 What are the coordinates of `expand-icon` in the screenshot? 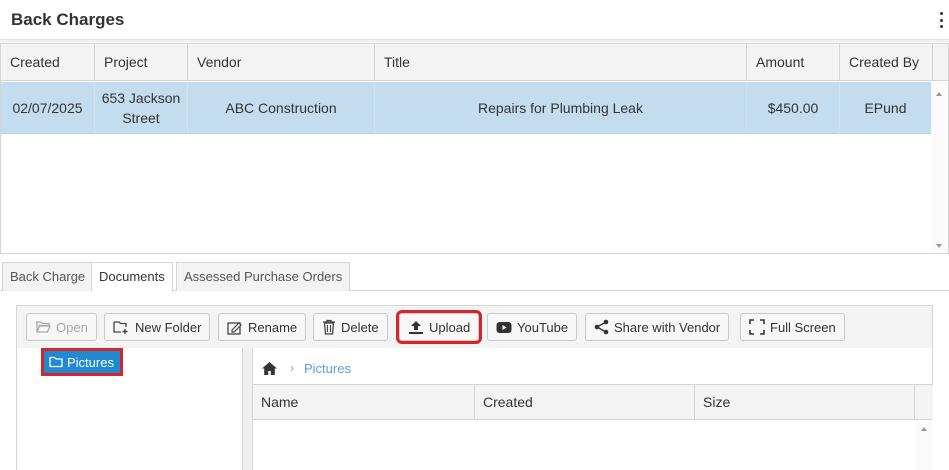 It's located at (757, 327).